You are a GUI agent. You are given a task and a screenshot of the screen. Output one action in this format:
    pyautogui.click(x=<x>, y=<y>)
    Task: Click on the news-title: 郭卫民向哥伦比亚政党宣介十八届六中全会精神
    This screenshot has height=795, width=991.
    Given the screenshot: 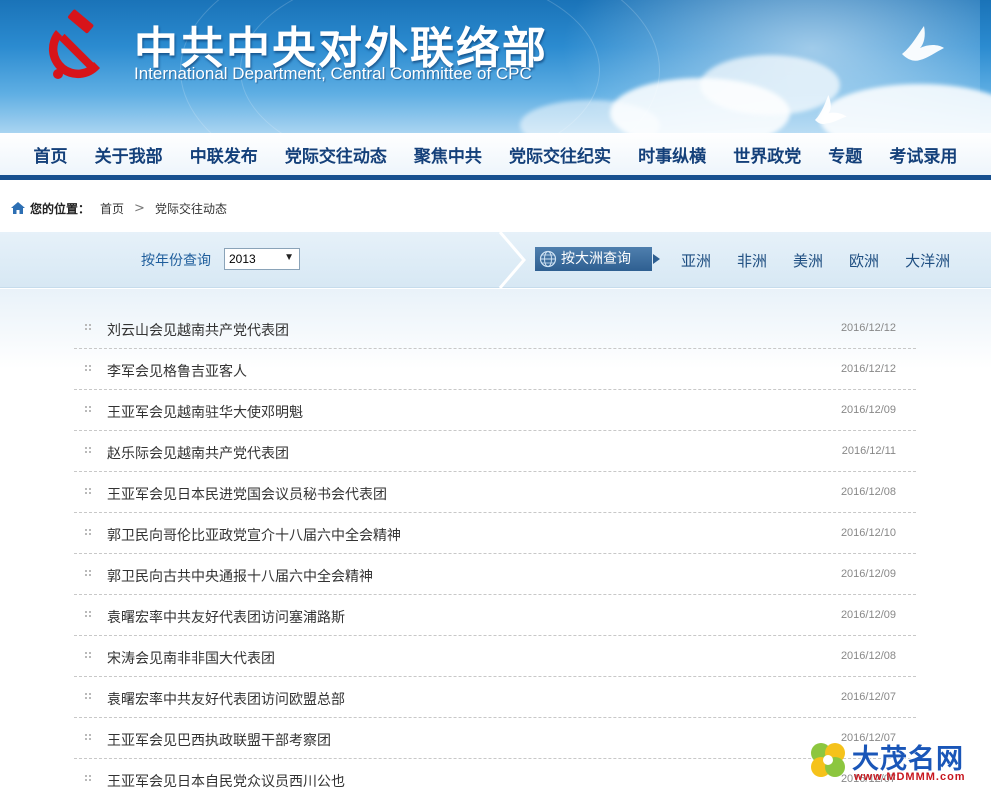 What is the action you would take?
    pyautogui.click(x=254, y=535)
    